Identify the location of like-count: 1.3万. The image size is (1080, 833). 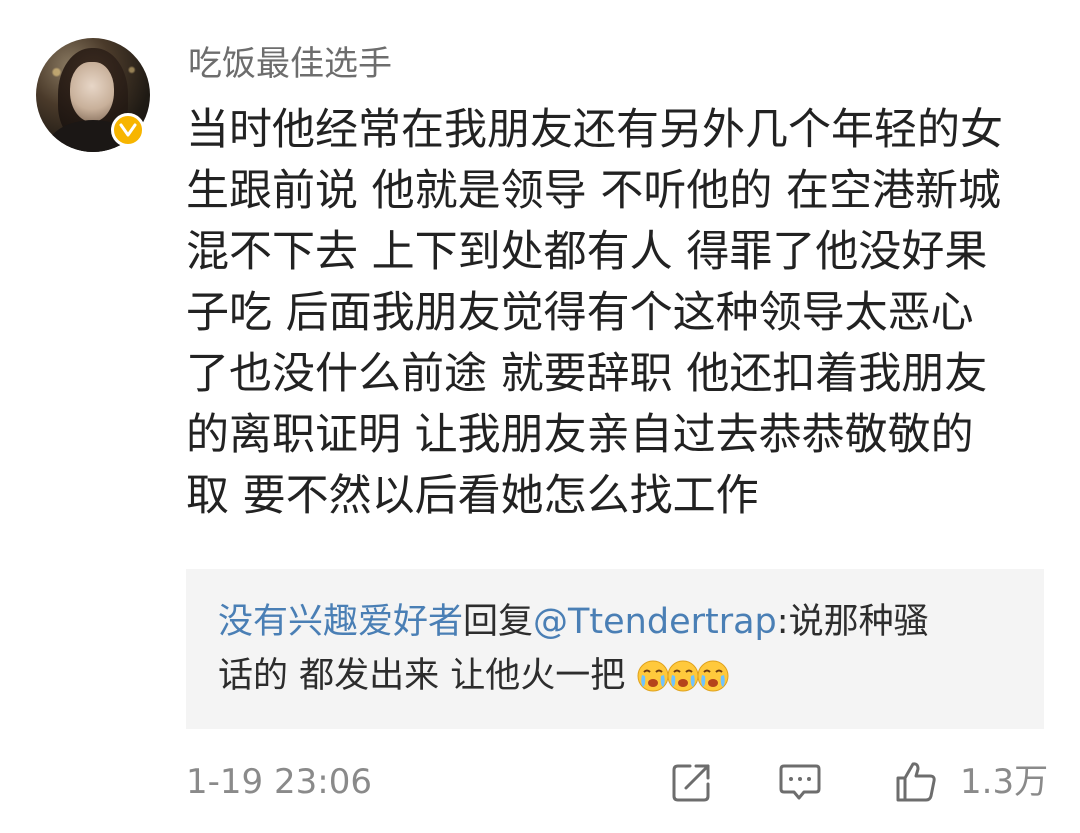
(1004, 782).